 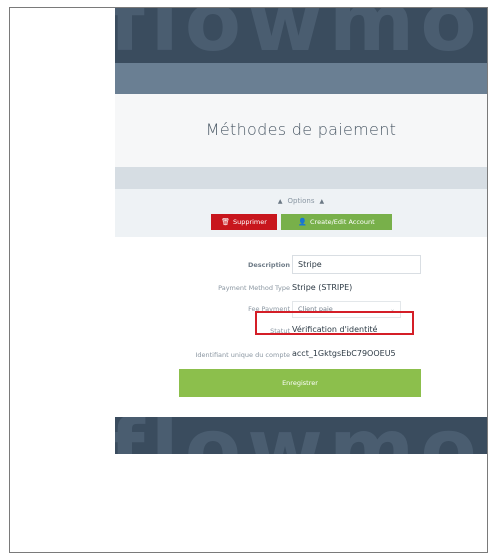 I want to click on page-title: Méthodes de paiement, so click(x=301, y=129).